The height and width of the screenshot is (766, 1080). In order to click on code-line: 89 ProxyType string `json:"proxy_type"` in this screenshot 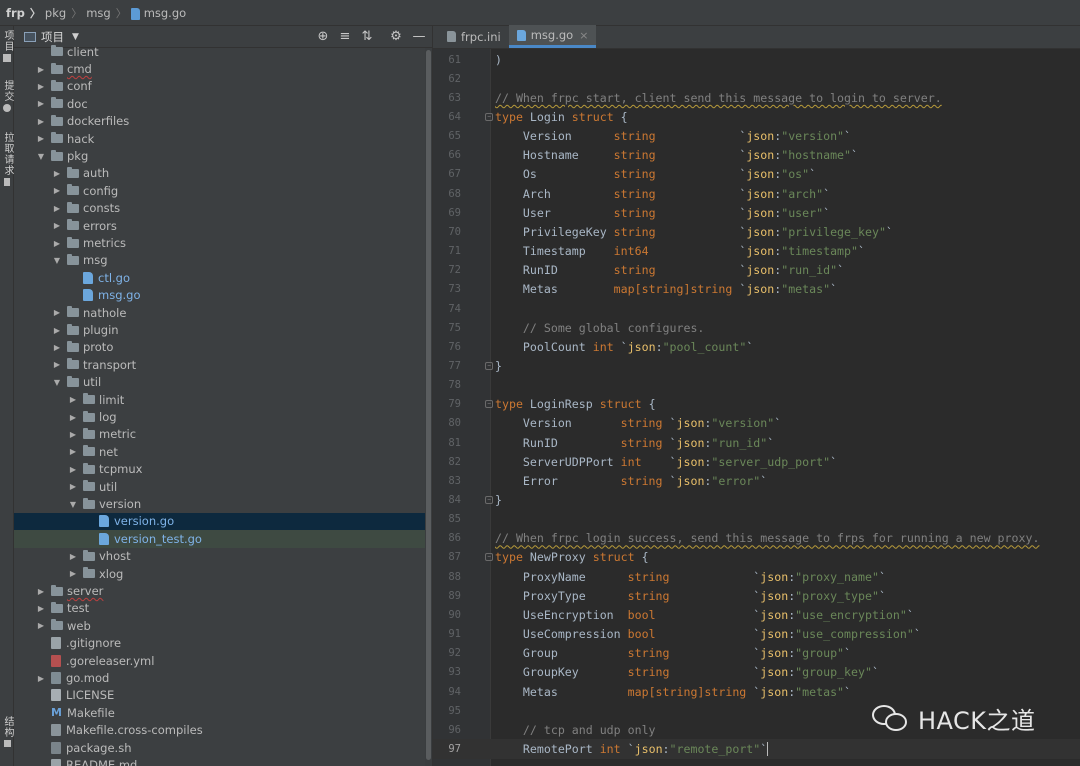, I will do `click(756, 595)`.